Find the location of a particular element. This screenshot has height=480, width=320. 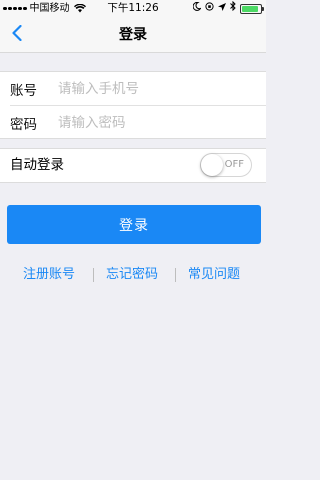

bluetooth-icon is located at coordinates (233, 8).